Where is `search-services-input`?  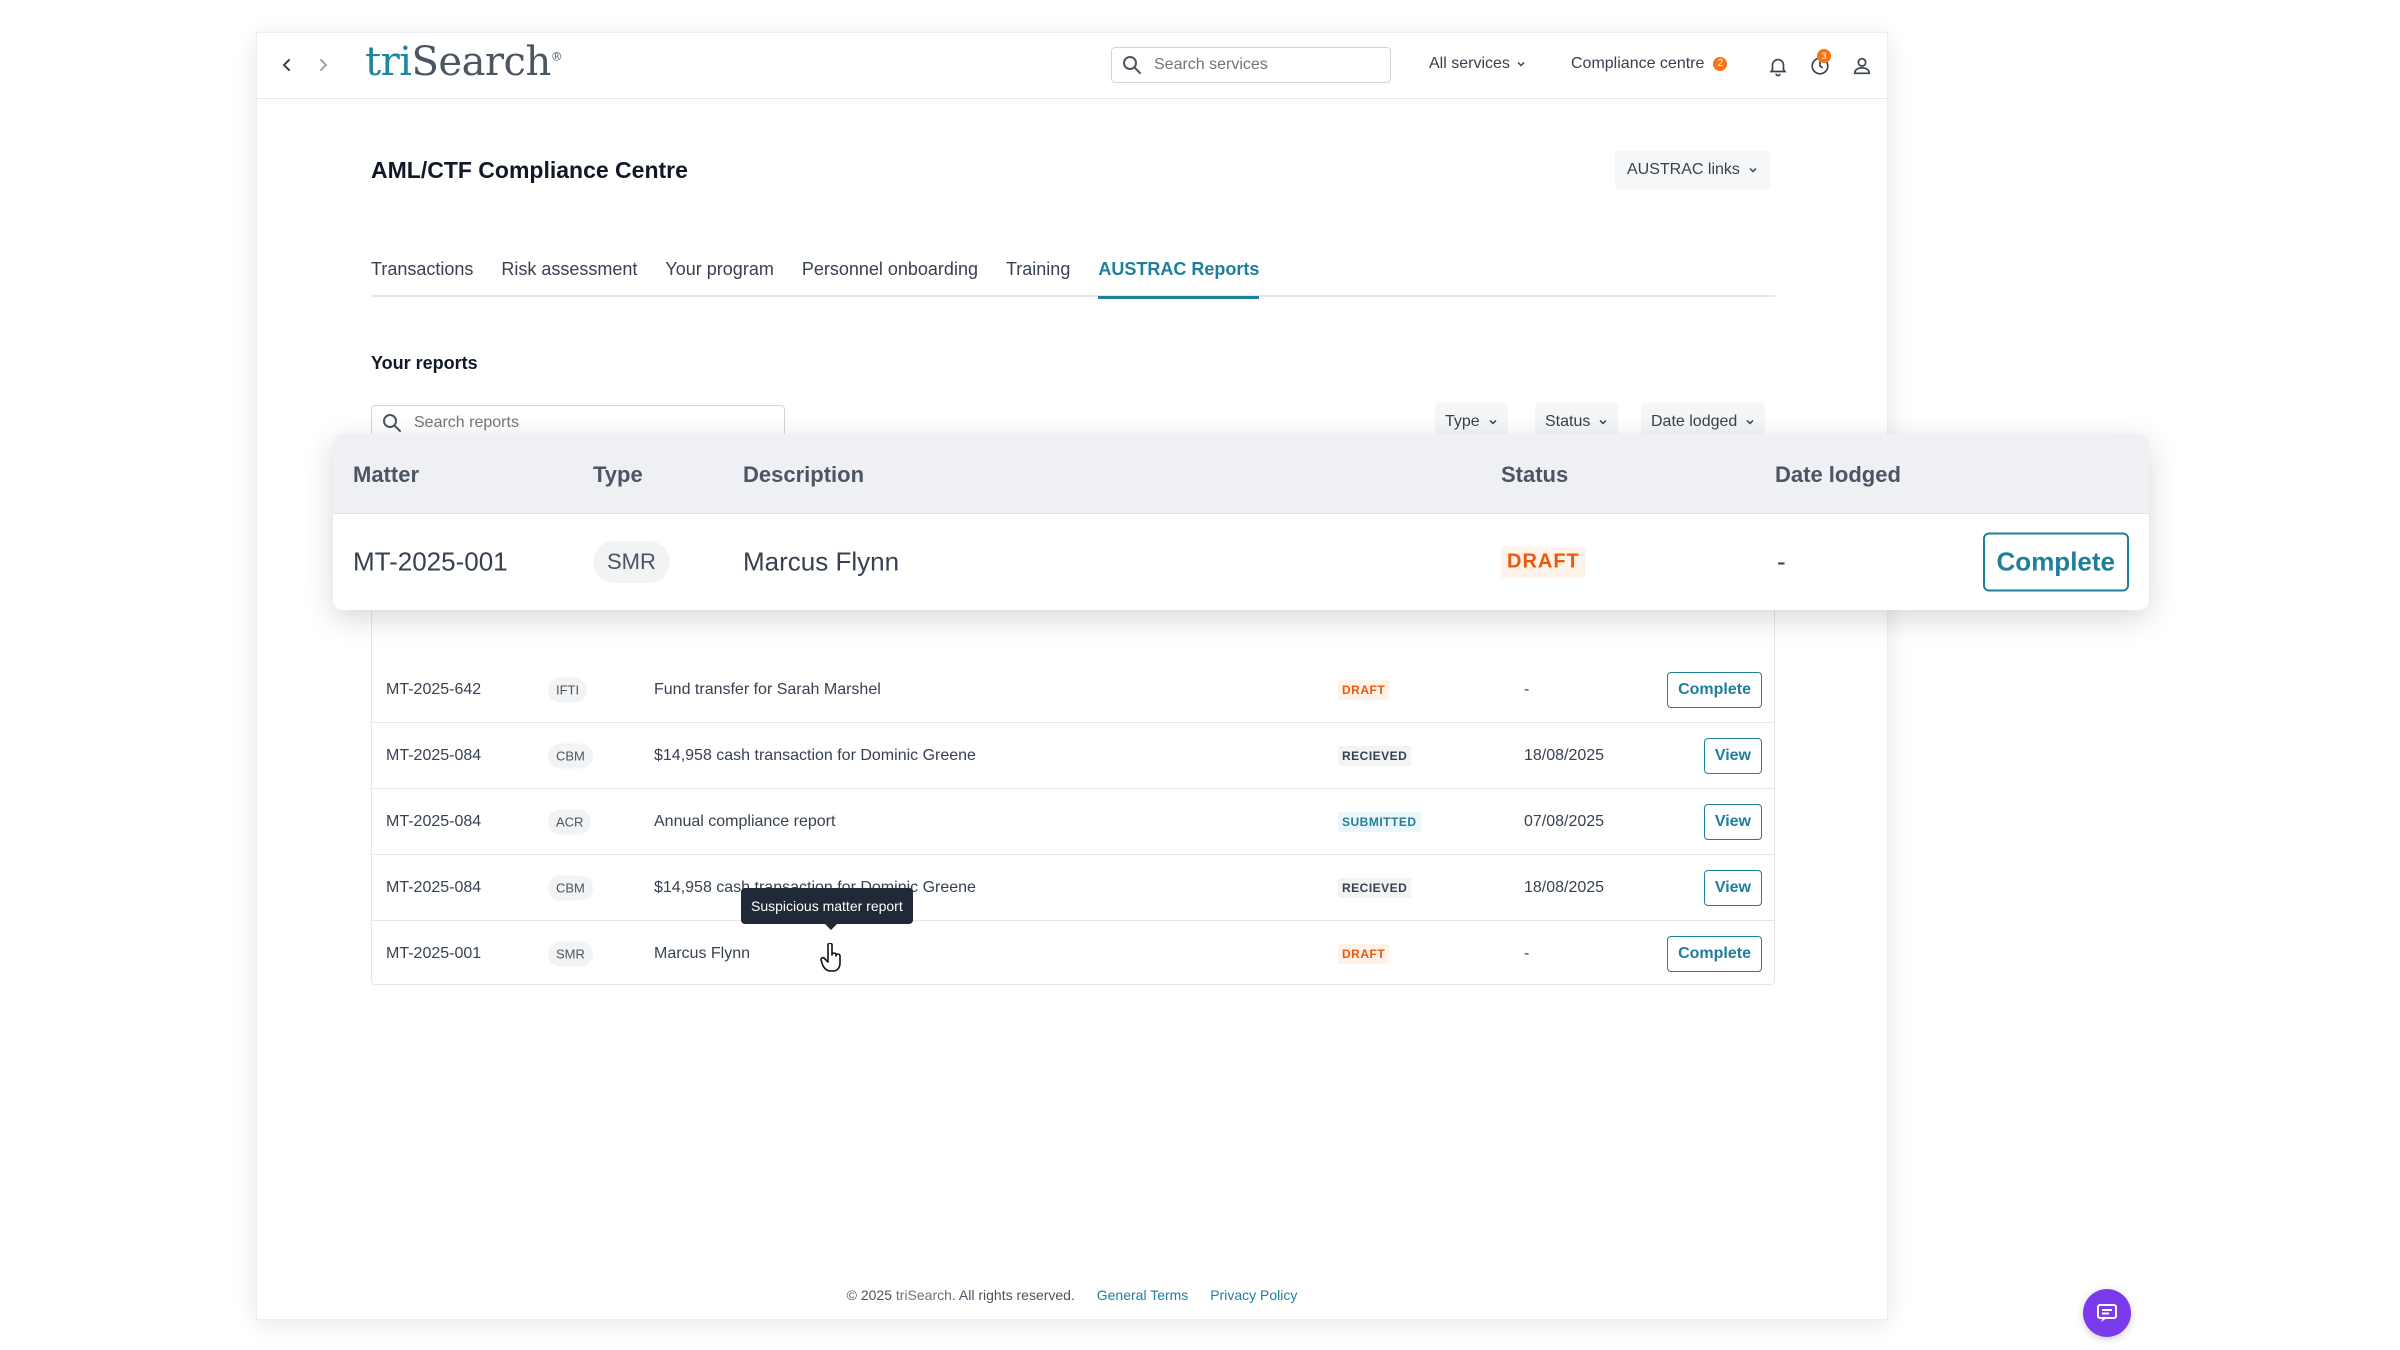 search-services-input is located at coordinates (1254, 65).